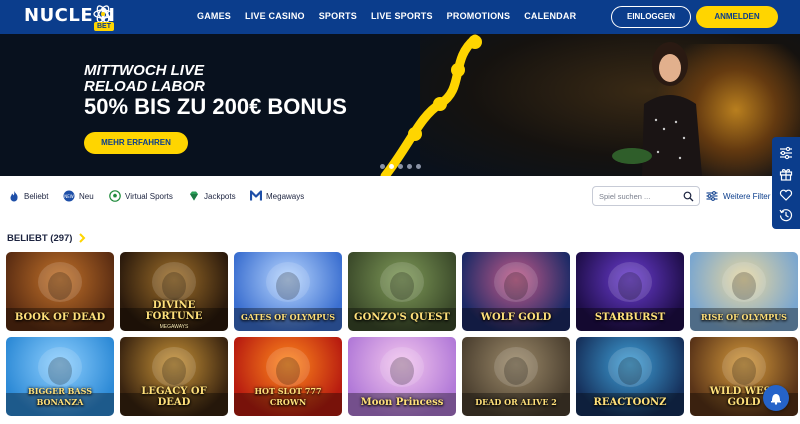 The width and height of the screenshot is (800, 424). I want to click on sliders-icon, so click(786, 153).